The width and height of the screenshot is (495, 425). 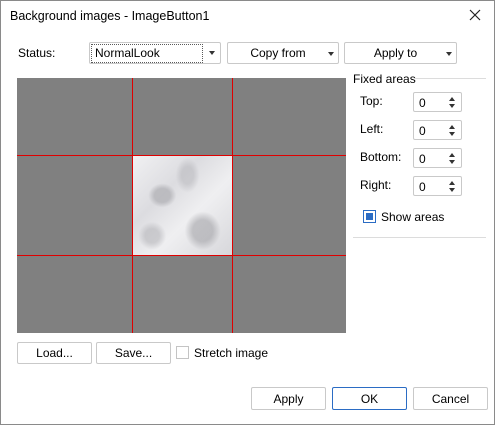 I want to click on fixed-area-bottom-line, so click(x=181, y=255).